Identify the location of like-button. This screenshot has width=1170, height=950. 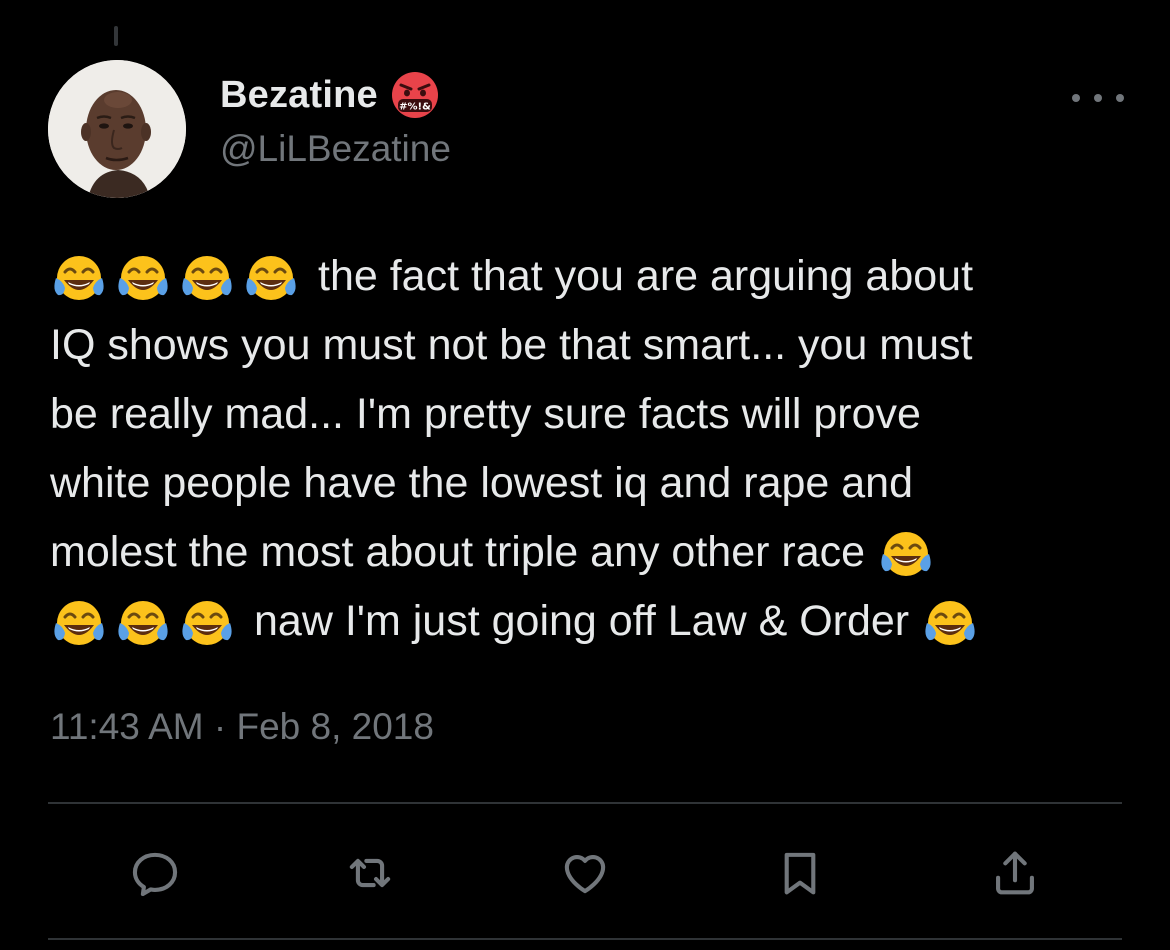
(585, 873).